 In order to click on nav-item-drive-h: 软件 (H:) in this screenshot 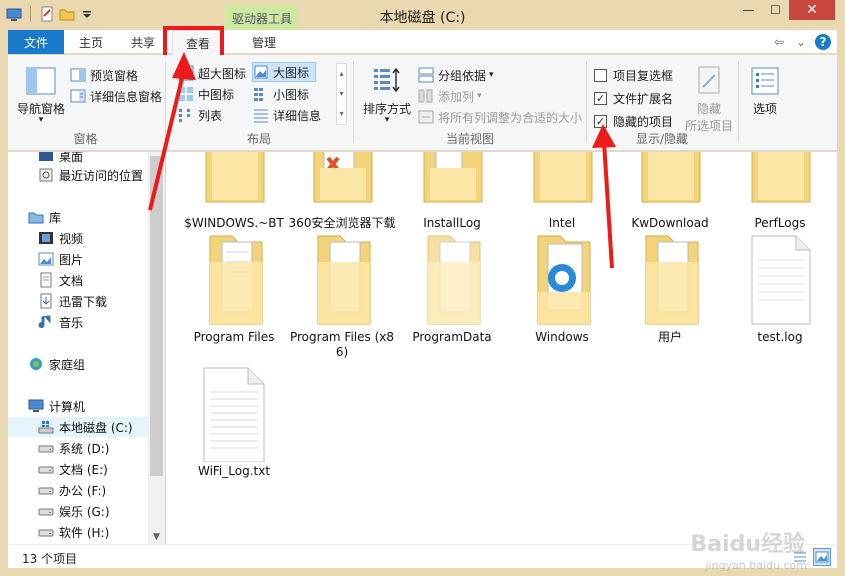, I will do `click(73, 532)`.